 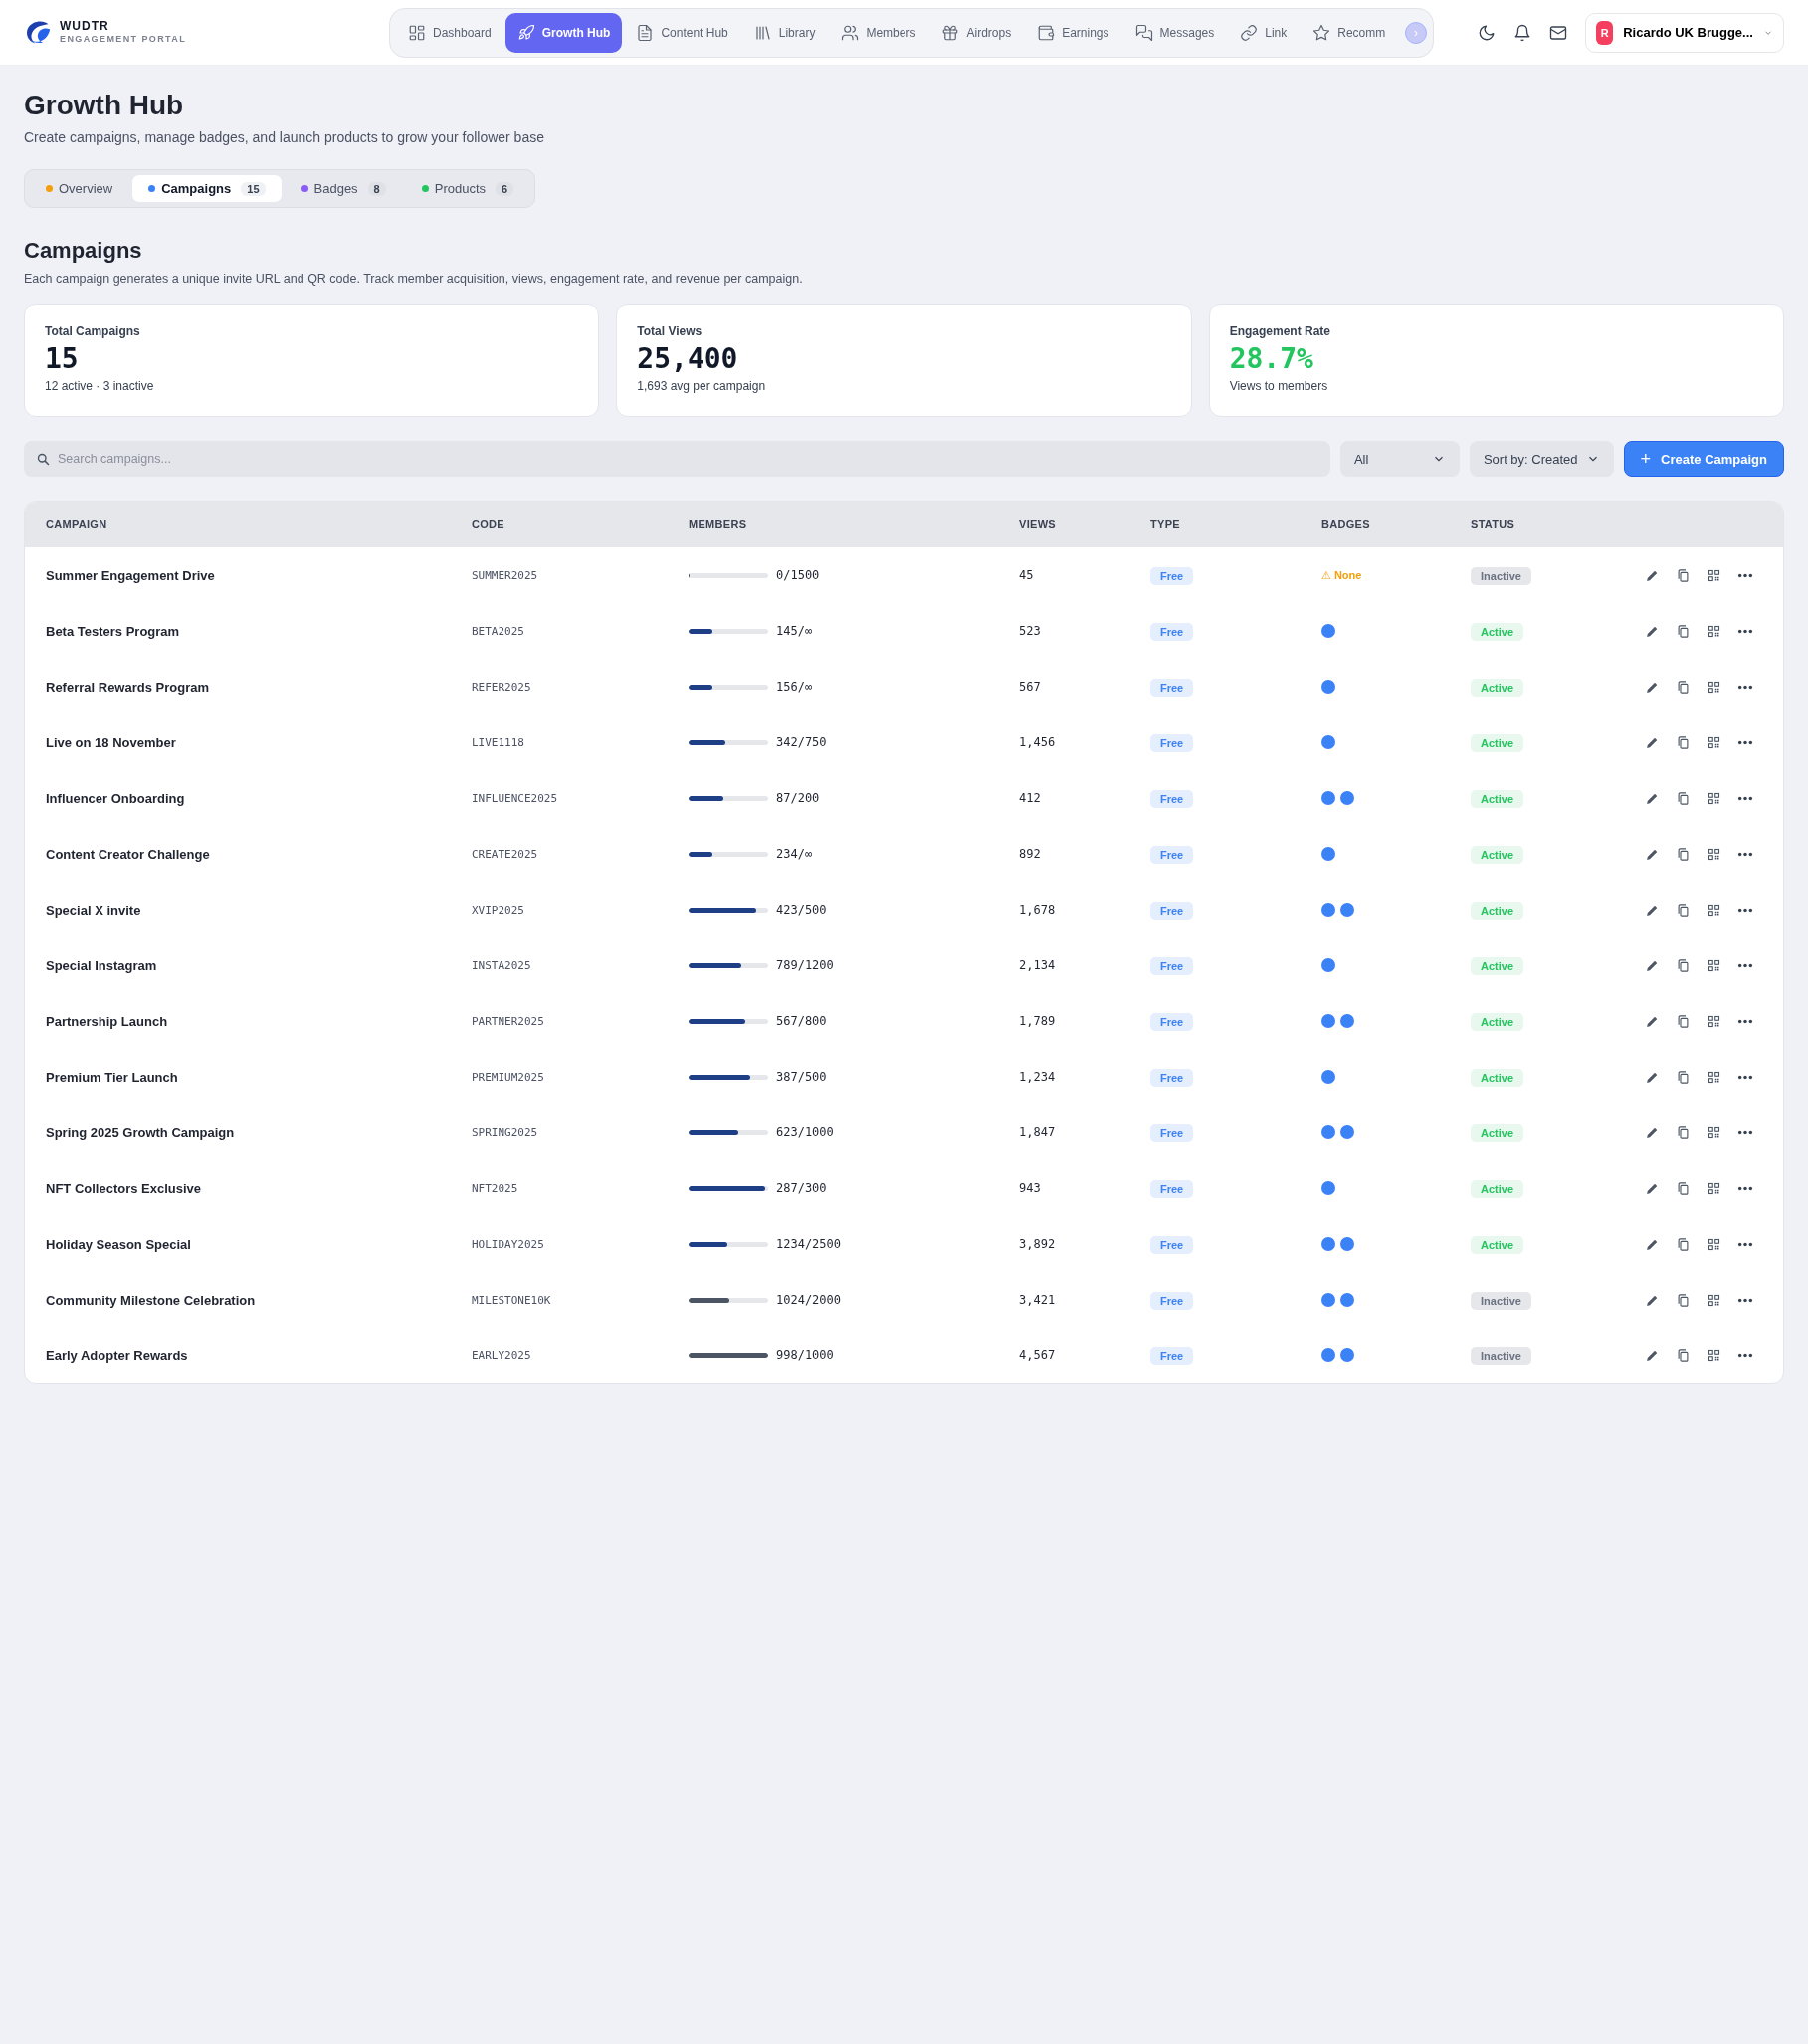 What do you see at coordinates (563, 32) in the screenshot?
I see `nav-tab: Growth Hub` at bounding box center [563, 32].